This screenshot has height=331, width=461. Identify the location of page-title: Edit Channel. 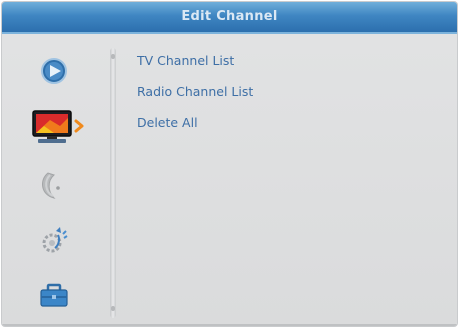
(229, 16).